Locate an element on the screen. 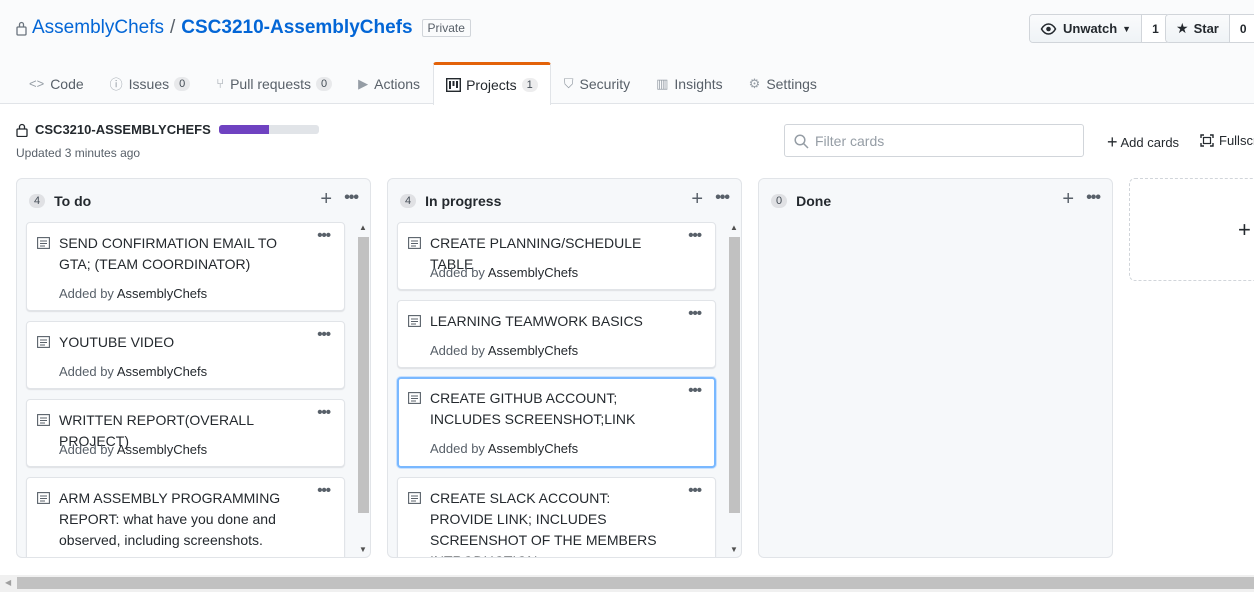 Image resolution: width=1254 pixels, height=592 pixels. shield-icon: ⛉ is located at coordinates (568, 83).